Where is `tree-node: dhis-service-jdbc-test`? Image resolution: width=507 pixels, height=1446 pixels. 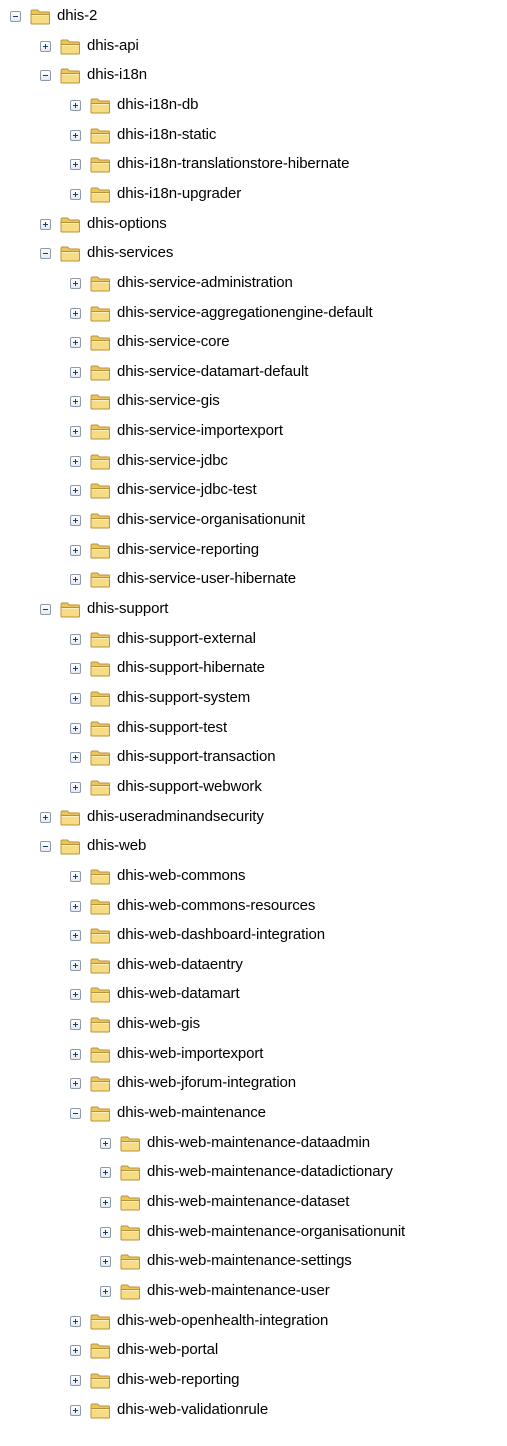 tree-node: dhis-service-jdbc-test is located at coordinates (163, 490).